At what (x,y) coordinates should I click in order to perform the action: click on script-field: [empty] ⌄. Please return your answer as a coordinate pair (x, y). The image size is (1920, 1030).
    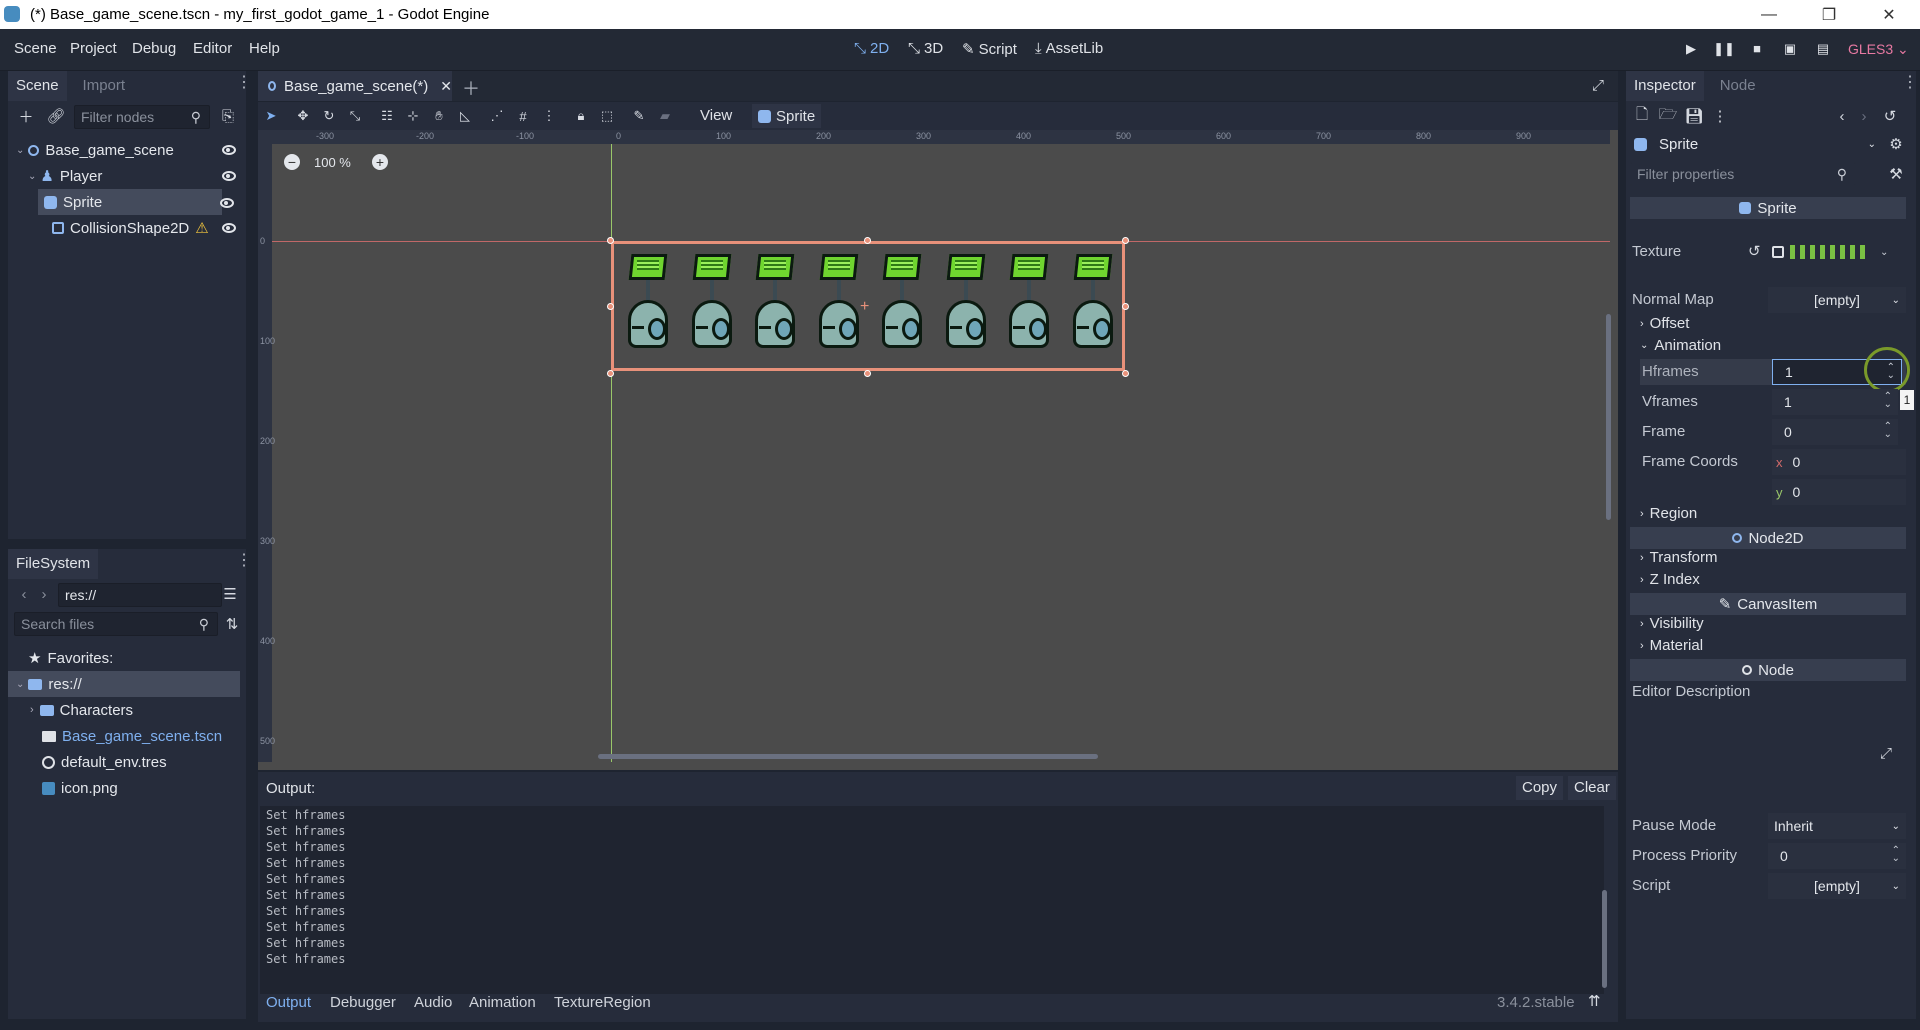
    Looking at the image, I should click on (1837, 886).